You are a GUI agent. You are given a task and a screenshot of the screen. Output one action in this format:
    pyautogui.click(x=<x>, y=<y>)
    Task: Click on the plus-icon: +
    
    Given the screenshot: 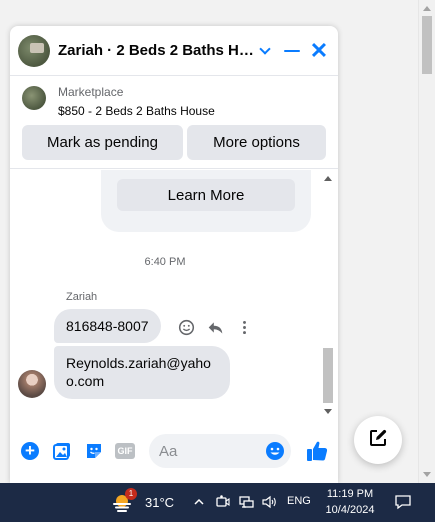 What is the action you would take?
    pyautogui.click(x=30, y=451)
    